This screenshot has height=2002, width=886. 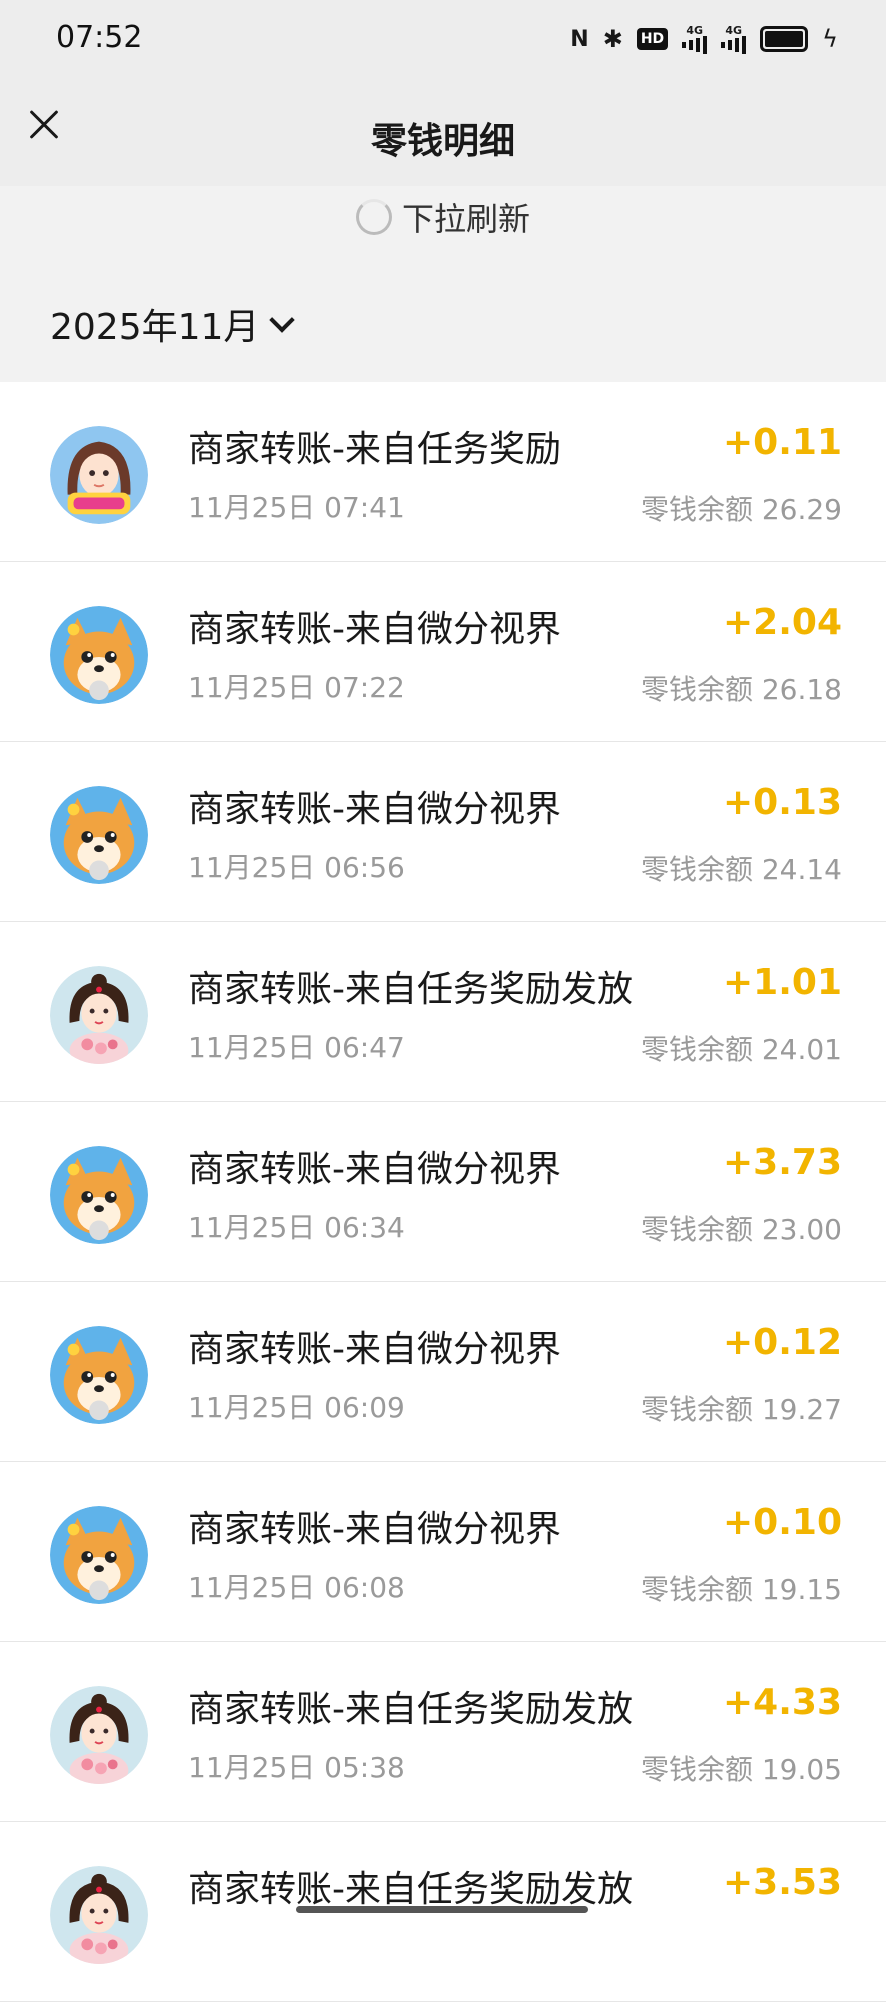 I want to click on nav-bar: 零钱明细, so click(x=443, y=132).